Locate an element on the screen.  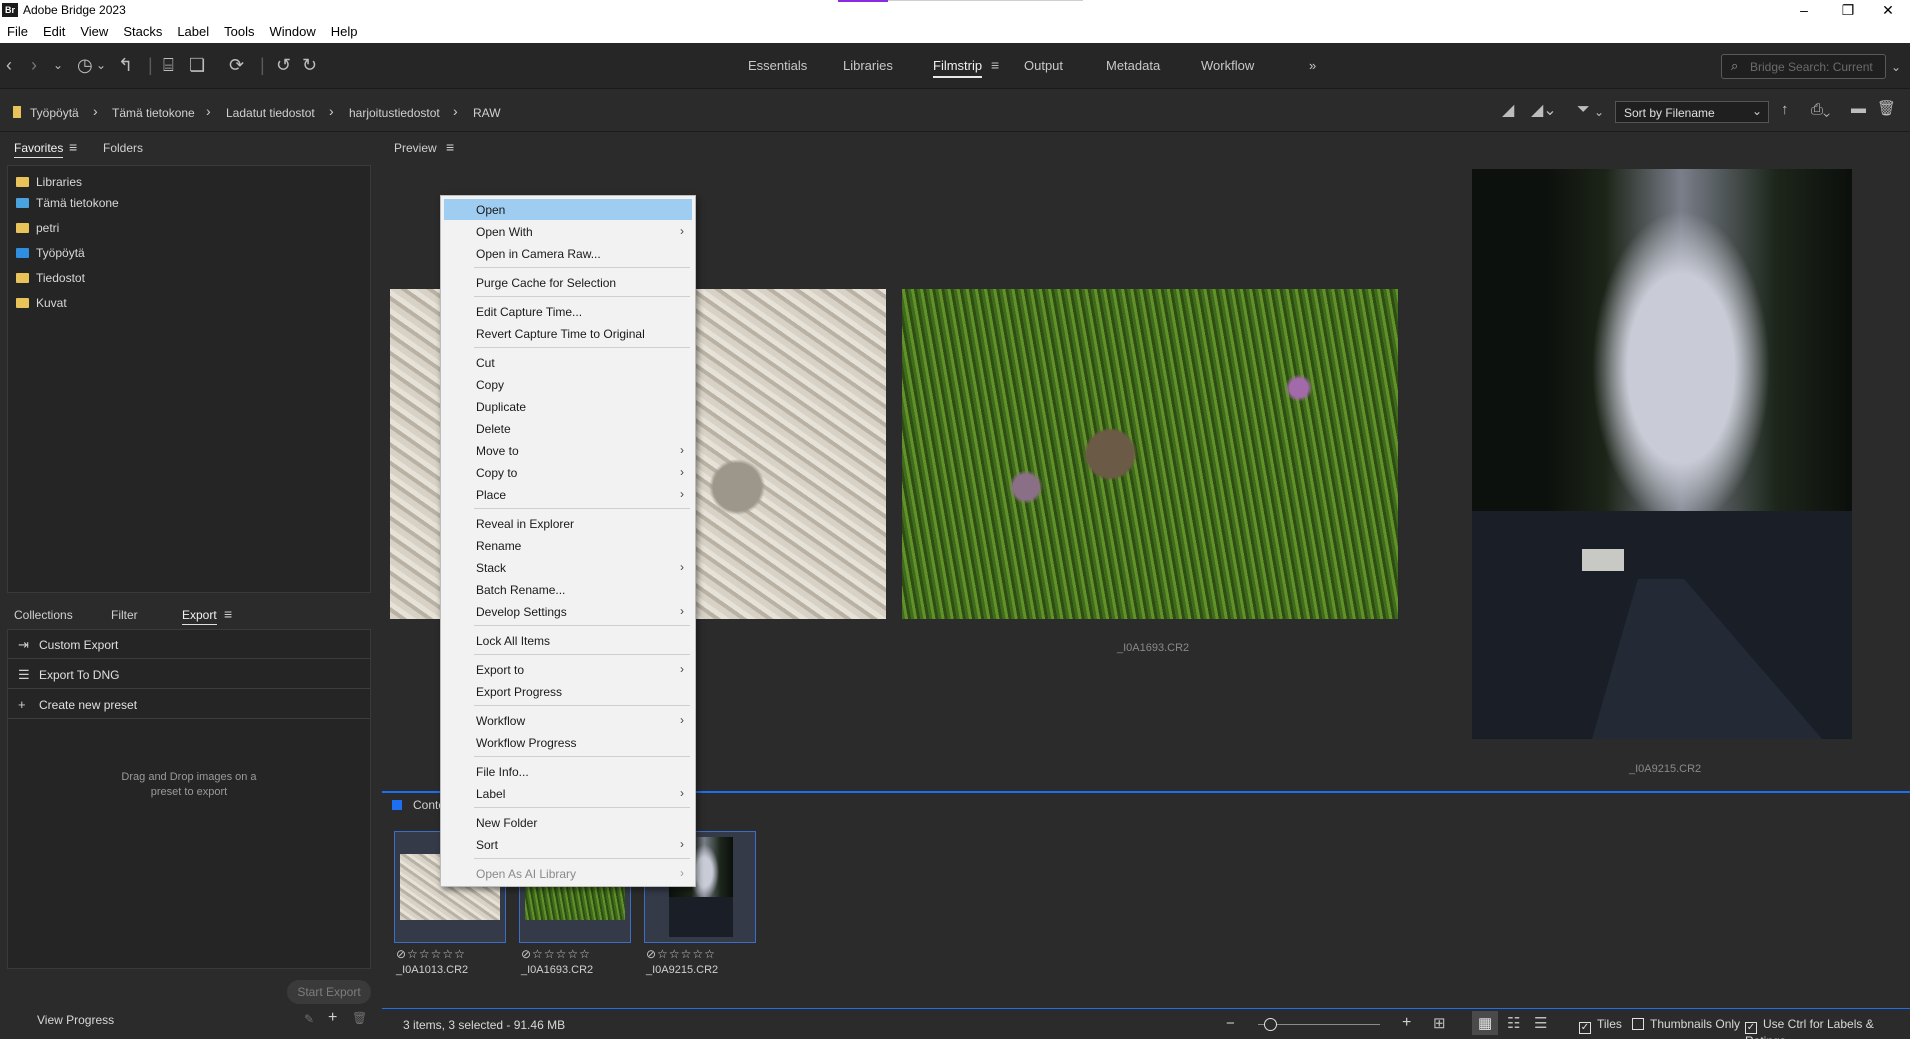
favorite-libraries: Libraries is located at coordinates (49, 184).